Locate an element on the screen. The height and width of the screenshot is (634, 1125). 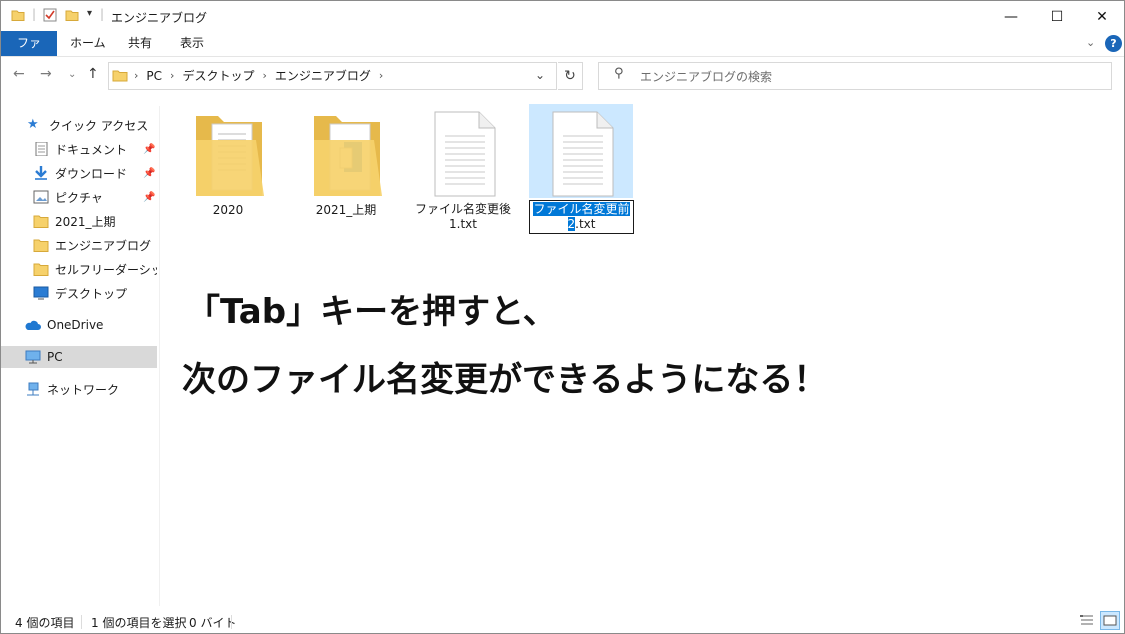
breadcrumb-pc: PC is located at coordinates (154, 76).